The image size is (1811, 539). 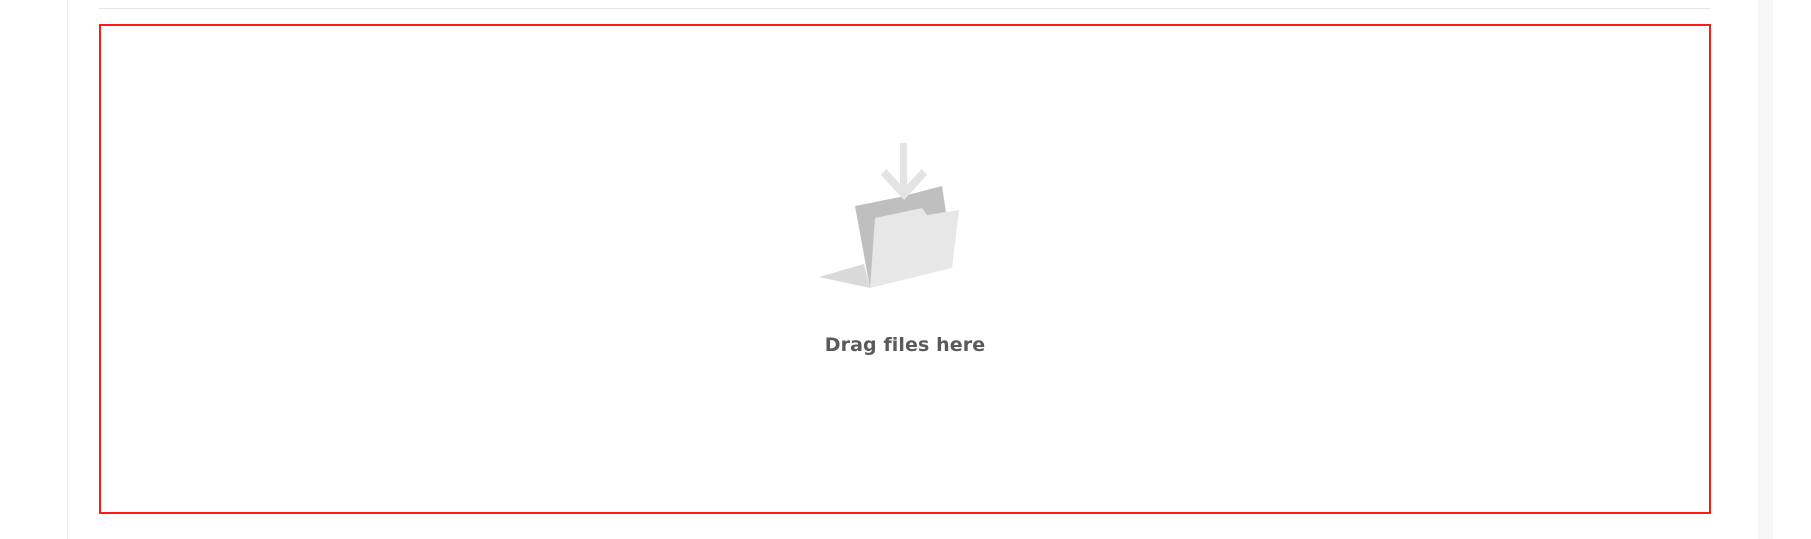 I want to click on right-gutter, so click(x=1750, y=269).